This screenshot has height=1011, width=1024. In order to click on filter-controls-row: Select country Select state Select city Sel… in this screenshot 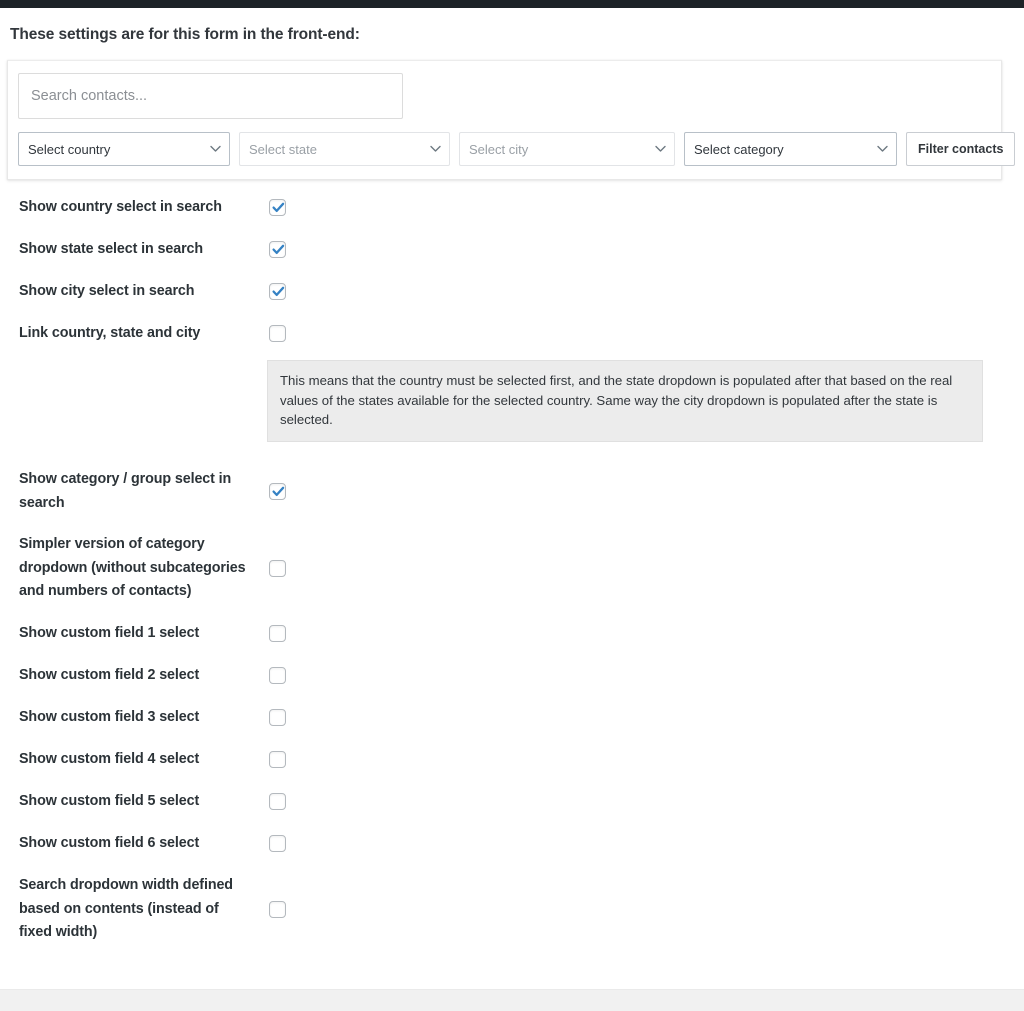, I will do `click(517, 149)`.